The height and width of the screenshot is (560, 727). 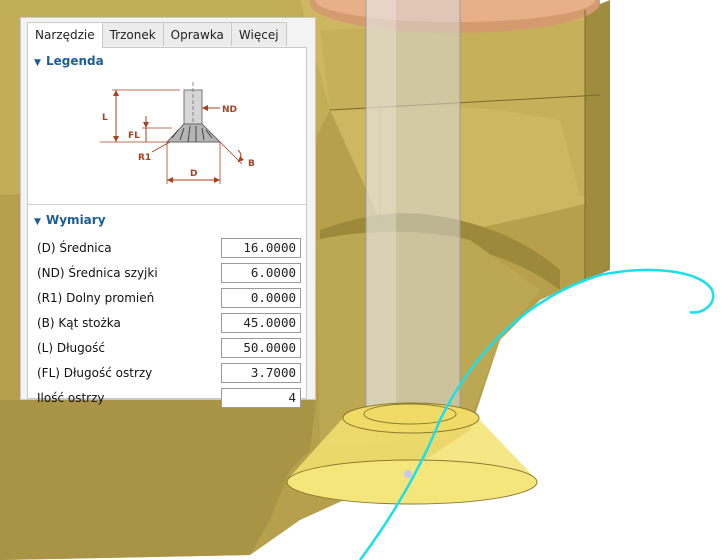 I want to click on dimension-row-flute-count: Ilość ostrzy 4, so click(x=169, y=399).